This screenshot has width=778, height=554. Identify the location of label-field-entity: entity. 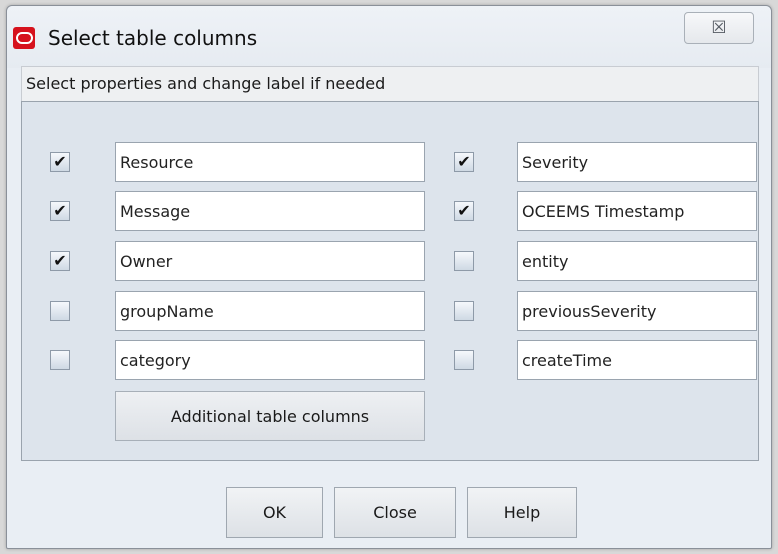
(637, 261).